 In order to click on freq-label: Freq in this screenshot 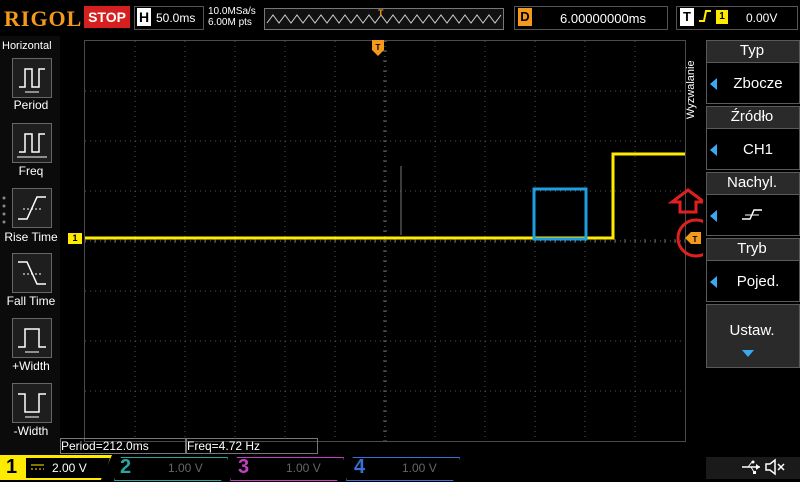, I will do `click(31, 171)`.